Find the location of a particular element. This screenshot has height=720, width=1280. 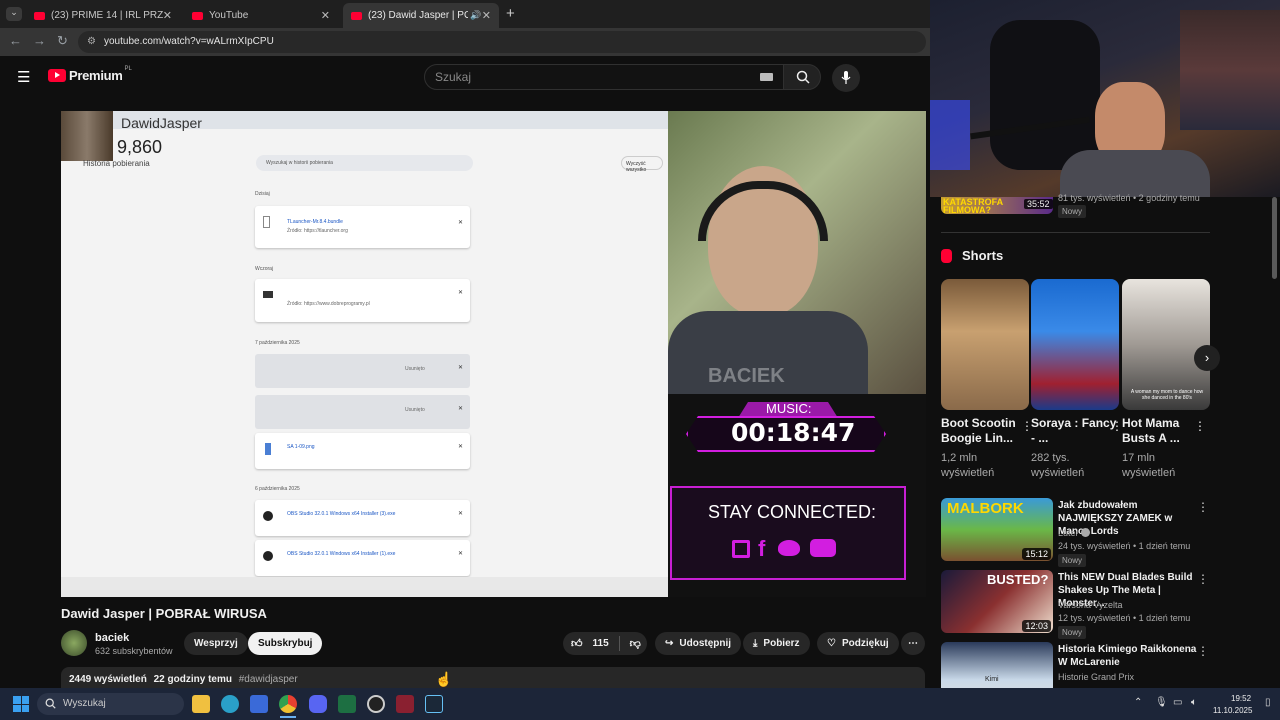

thumbs-up-icon: 👍︎ is located at coordinates (577, 644).